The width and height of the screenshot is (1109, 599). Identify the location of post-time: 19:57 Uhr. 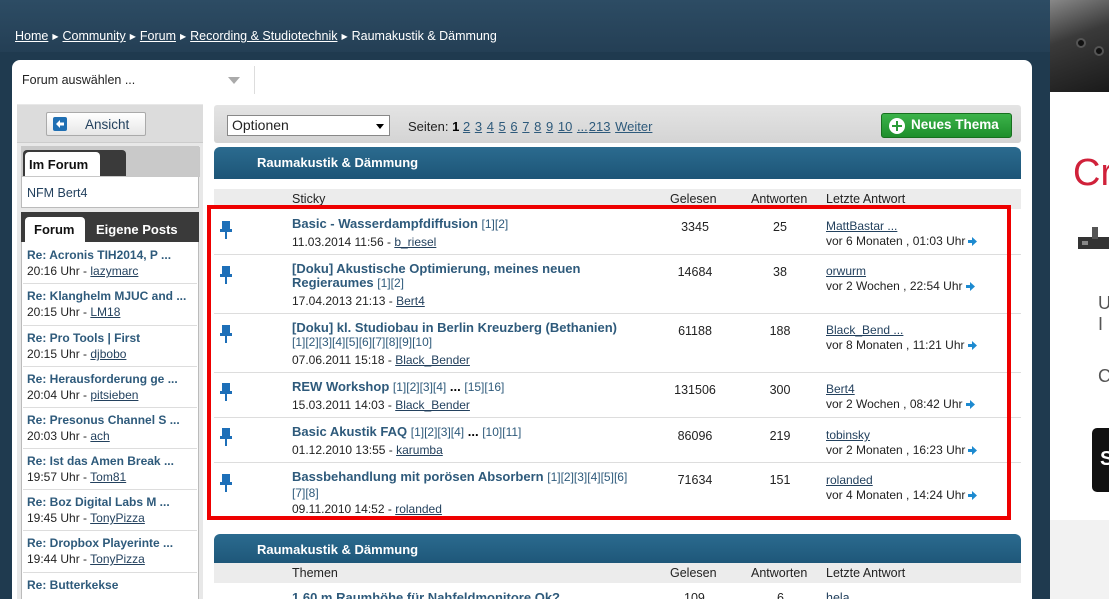
(53, 477).